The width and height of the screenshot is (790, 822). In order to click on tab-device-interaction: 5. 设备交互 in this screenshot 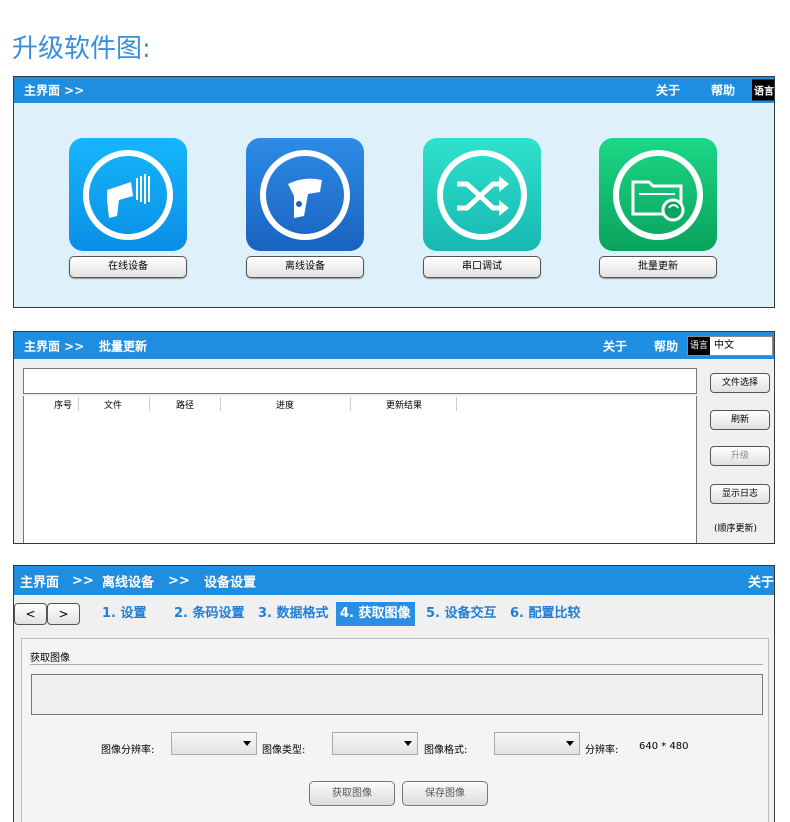, I will do `click(461, 614)`.